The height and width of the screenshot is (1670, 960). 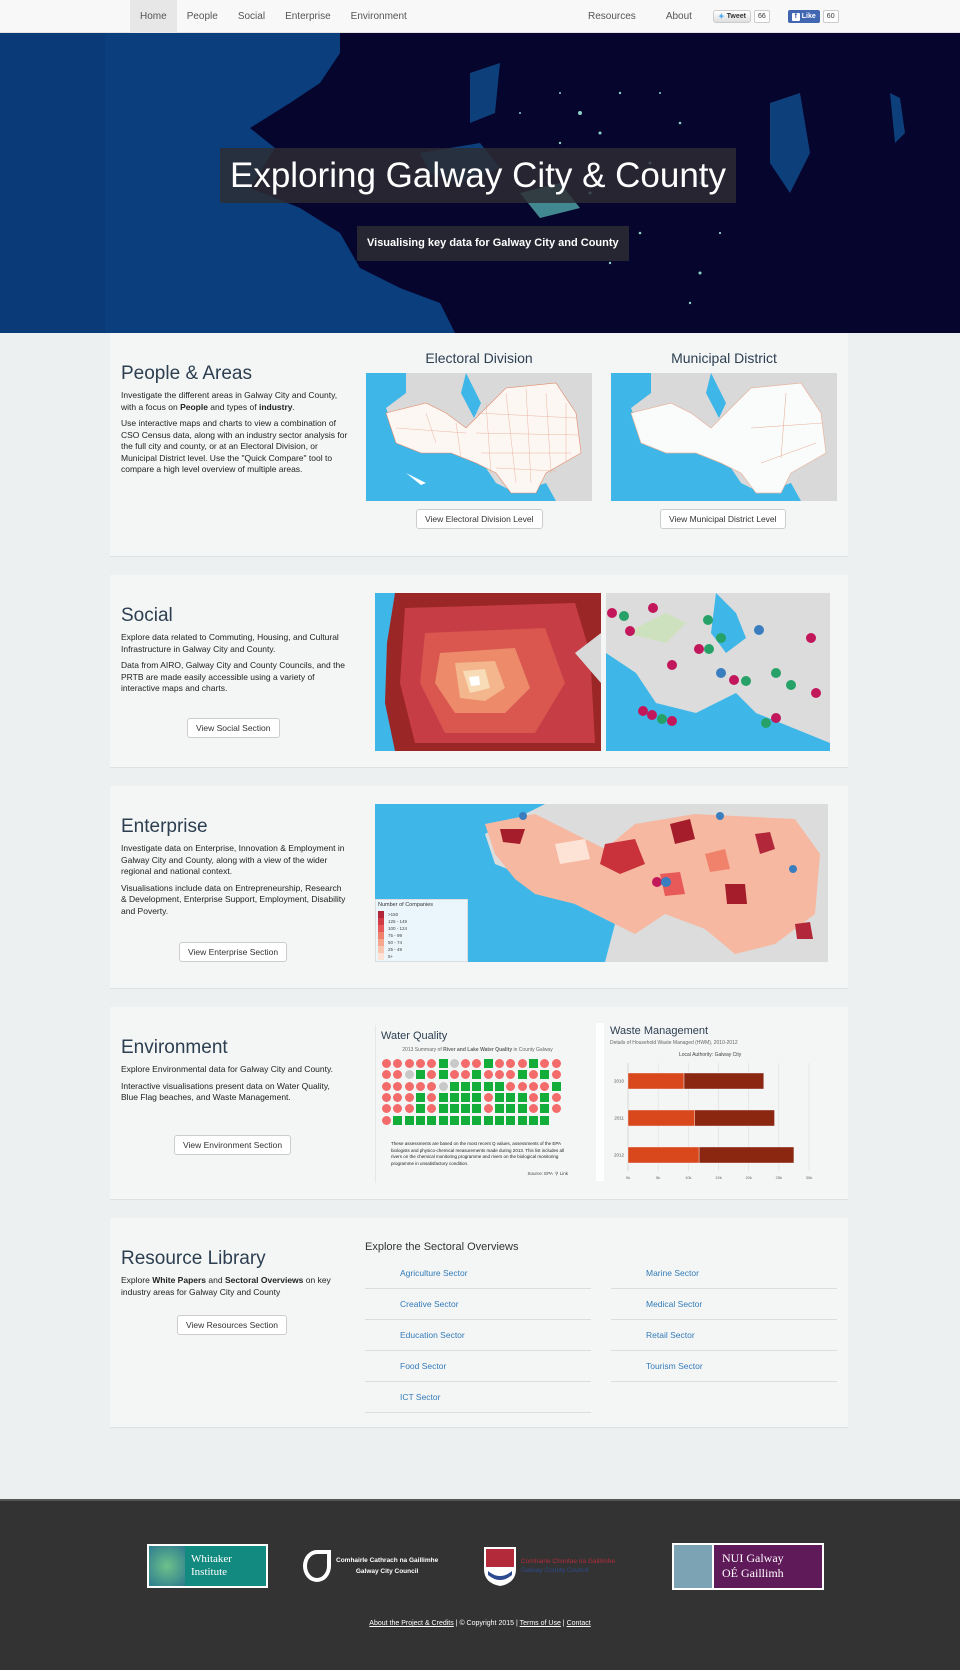 What do you see at coordinates (411, 1623) in the screenshot?
I see `about-credits-link: About the Project & Credits` at bounding box center [411, 1623].